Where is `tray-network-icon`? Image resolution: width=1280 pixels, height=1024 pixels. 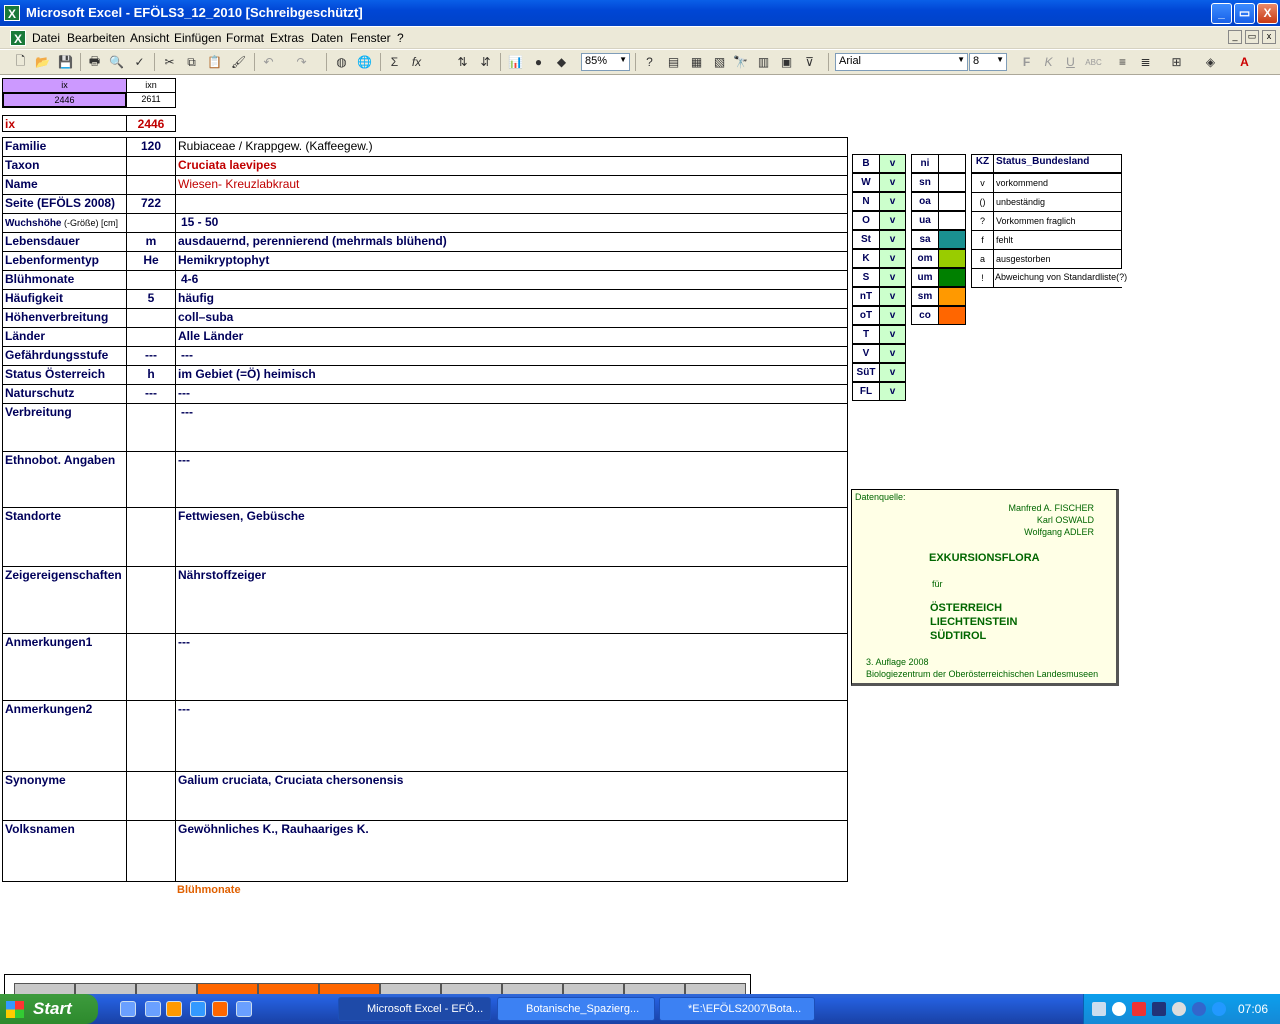 tray-network-icon is located at coordinates (1099, 1009).